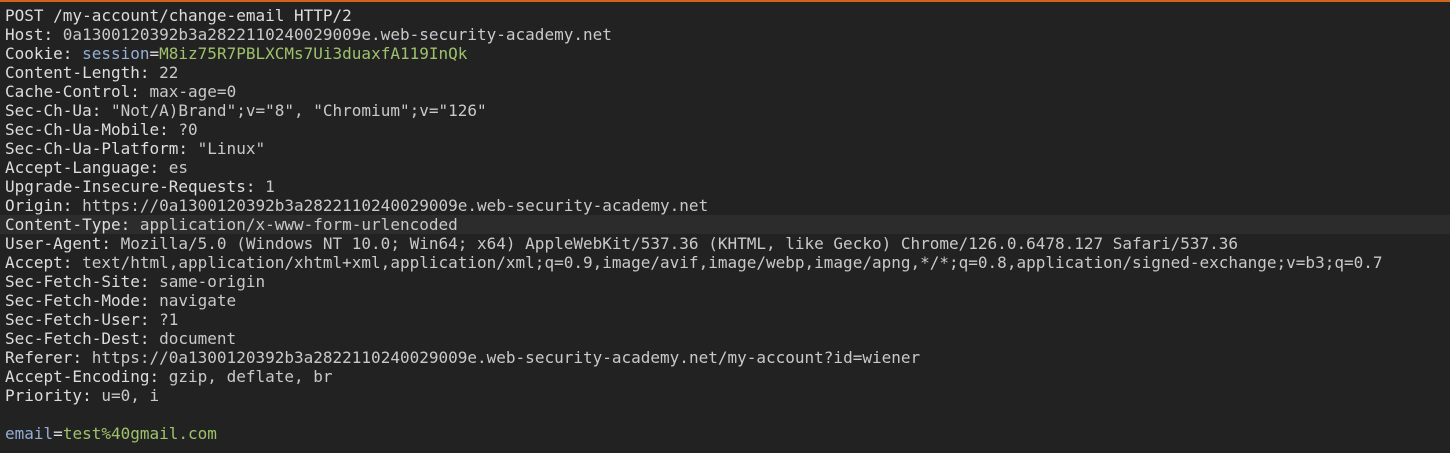  I want to click on header-name: Cache-Control, so click(68, 91).